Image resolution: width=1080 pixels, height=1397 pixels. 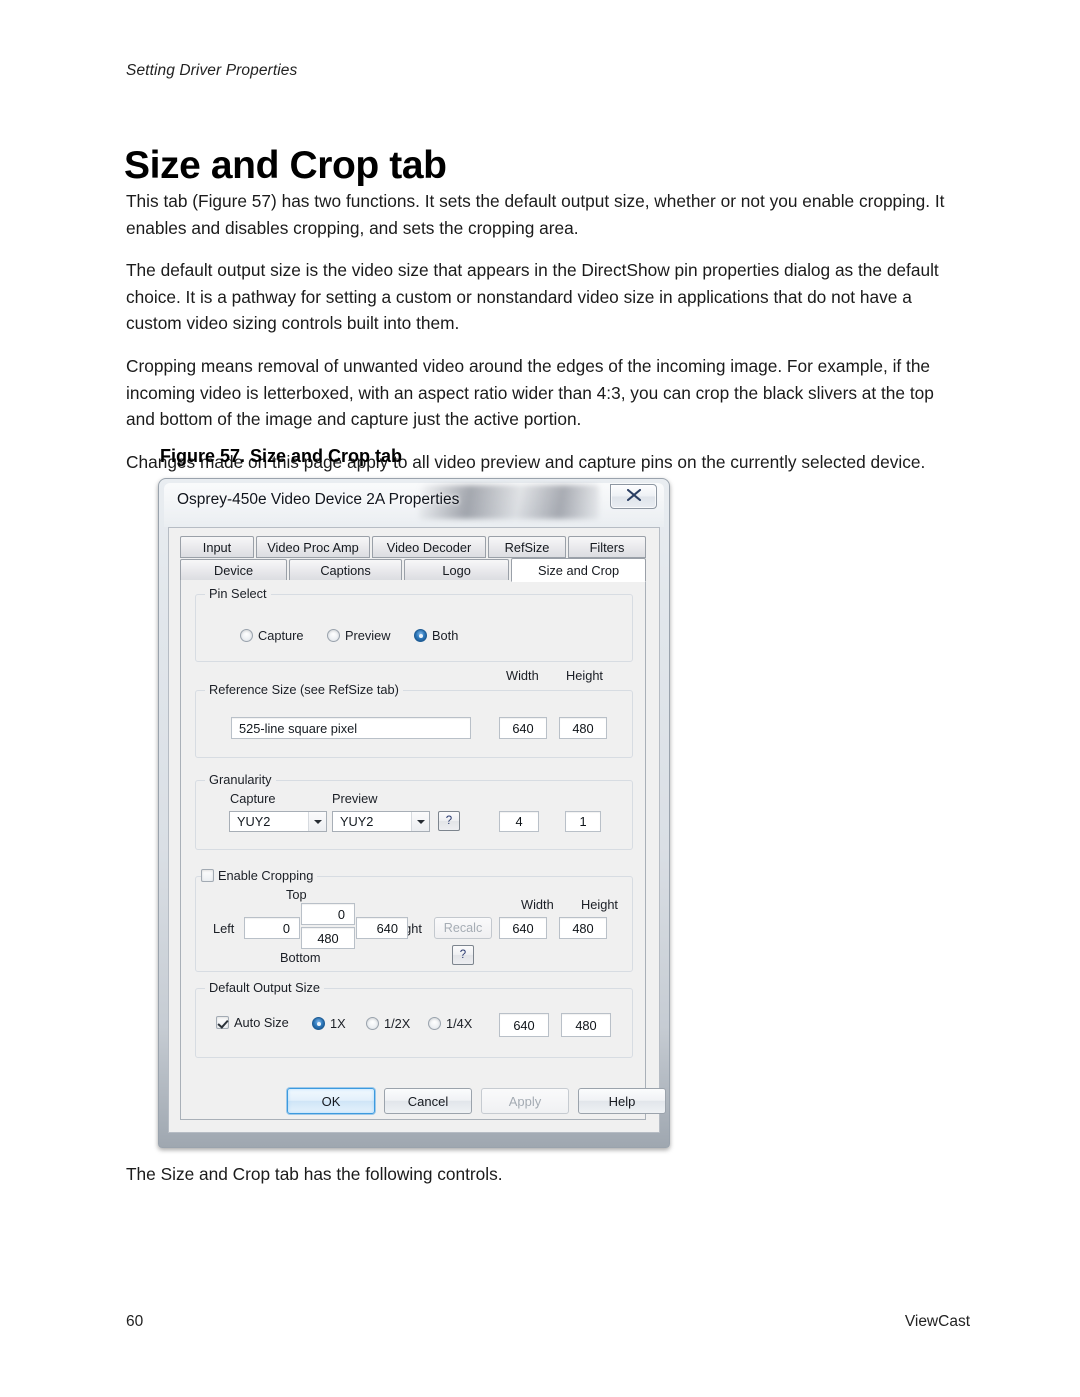 What do you see at coordinates (351, 728) in the screenshot?
I see `reference-size-value: 525-line square pixel` at bounding box center [351, 728].